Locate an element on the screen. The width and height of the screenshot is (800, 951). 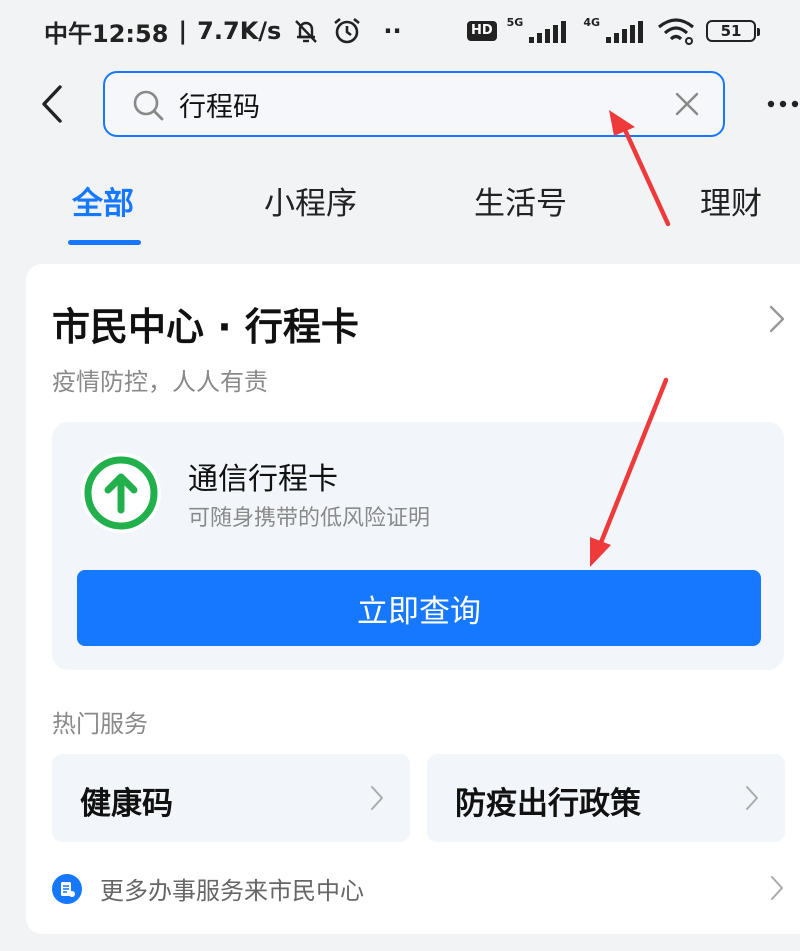
signal-4g-icon is located at coordinates (624, 32).